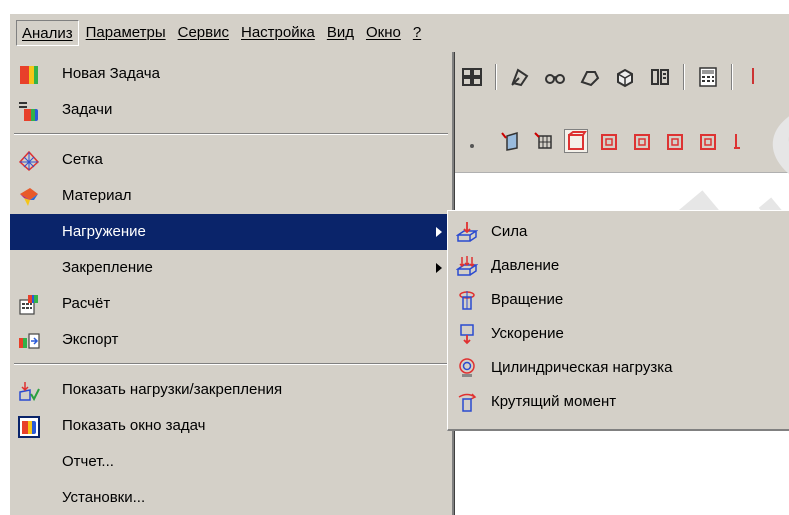  I want to click on submenu-item-rotation: Вращение, so click(618, 300).